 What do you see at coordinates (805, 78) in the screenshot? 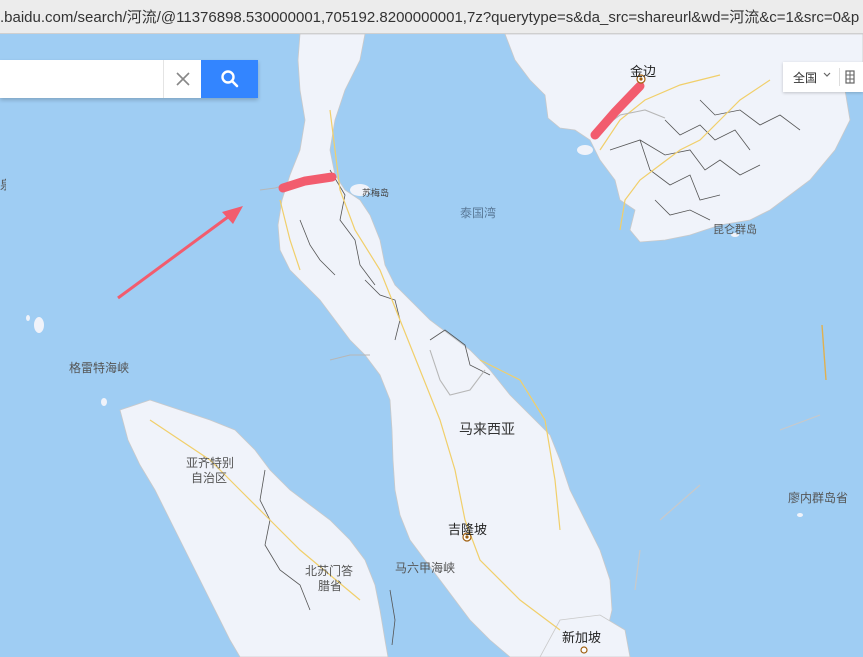
I see `region-label: 全国` at bounding box center [805, 78].